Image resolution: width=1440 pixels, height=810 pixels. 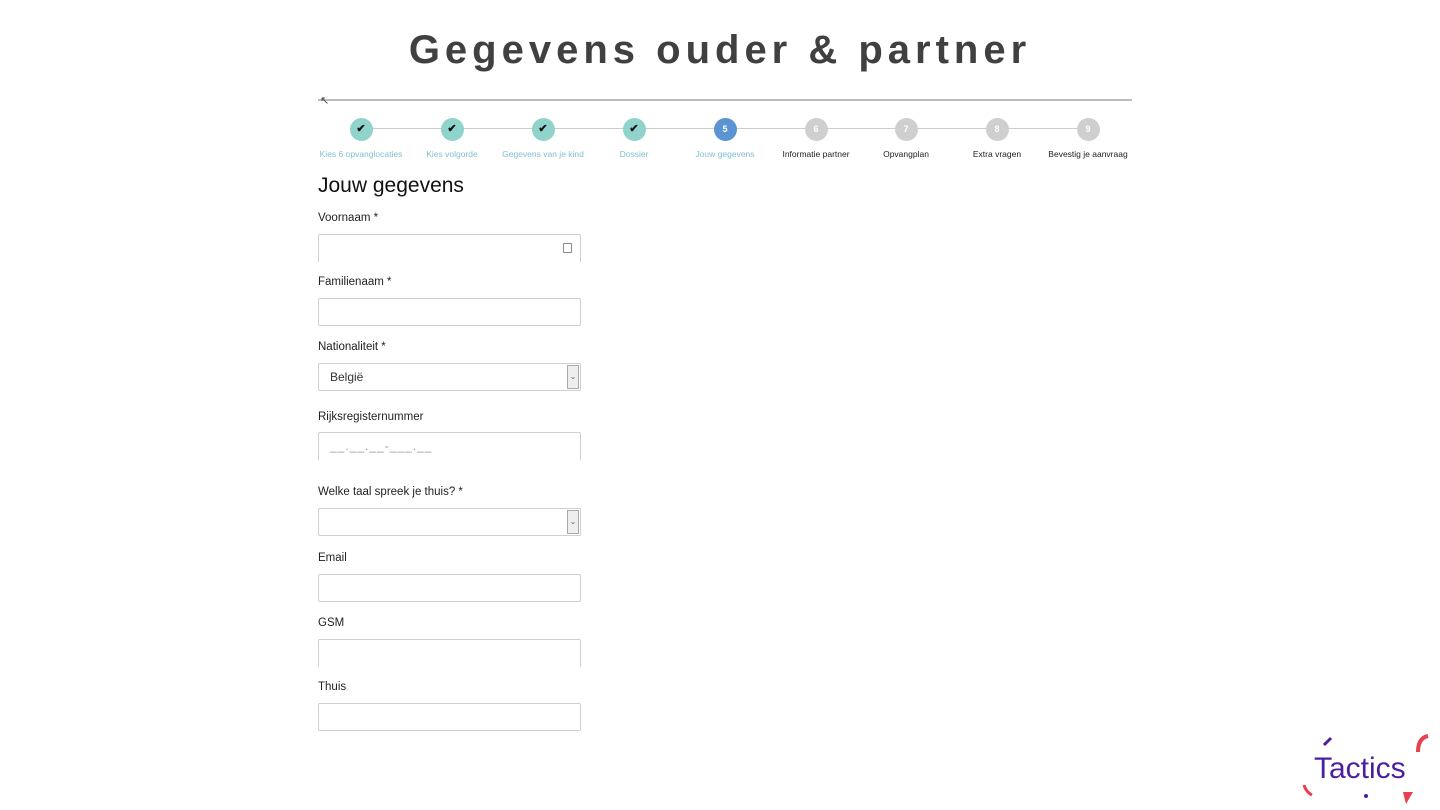 I want to click on nationaliteit-select: België ⌄, so click(x=449, y=377).